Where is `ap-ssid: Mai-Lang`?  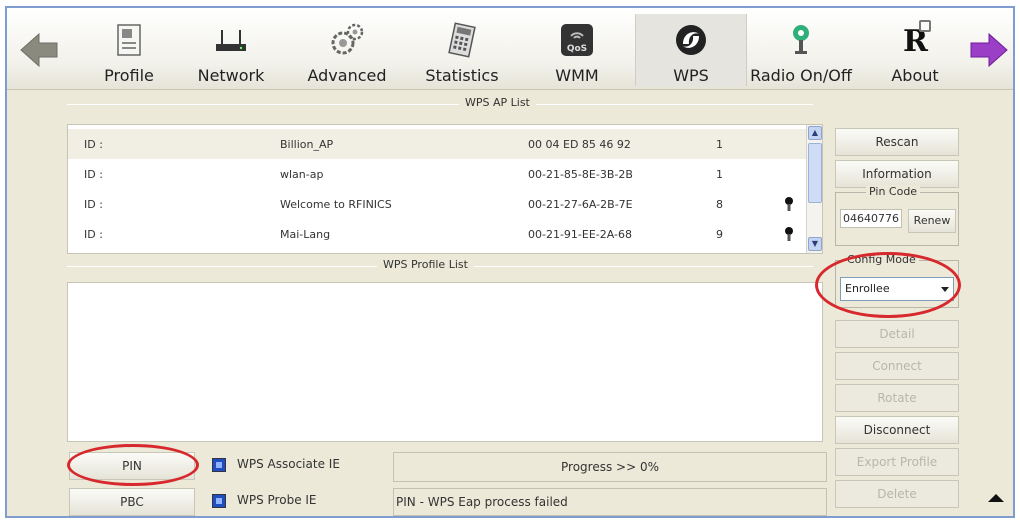
ap-ssid: Mai-Lang is located at coordinates (305, 234).